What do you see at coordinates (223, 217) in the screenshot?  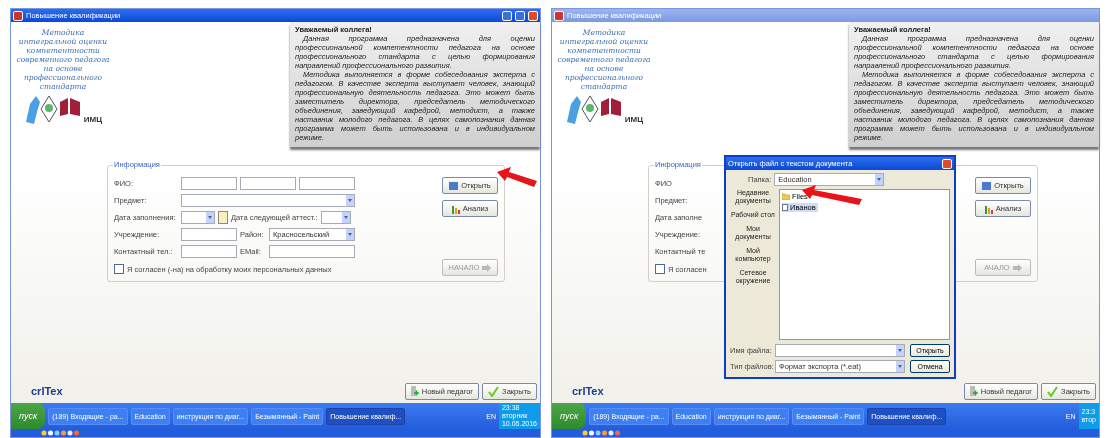 I see `calendar-icon` at bounding box center [223, 217].